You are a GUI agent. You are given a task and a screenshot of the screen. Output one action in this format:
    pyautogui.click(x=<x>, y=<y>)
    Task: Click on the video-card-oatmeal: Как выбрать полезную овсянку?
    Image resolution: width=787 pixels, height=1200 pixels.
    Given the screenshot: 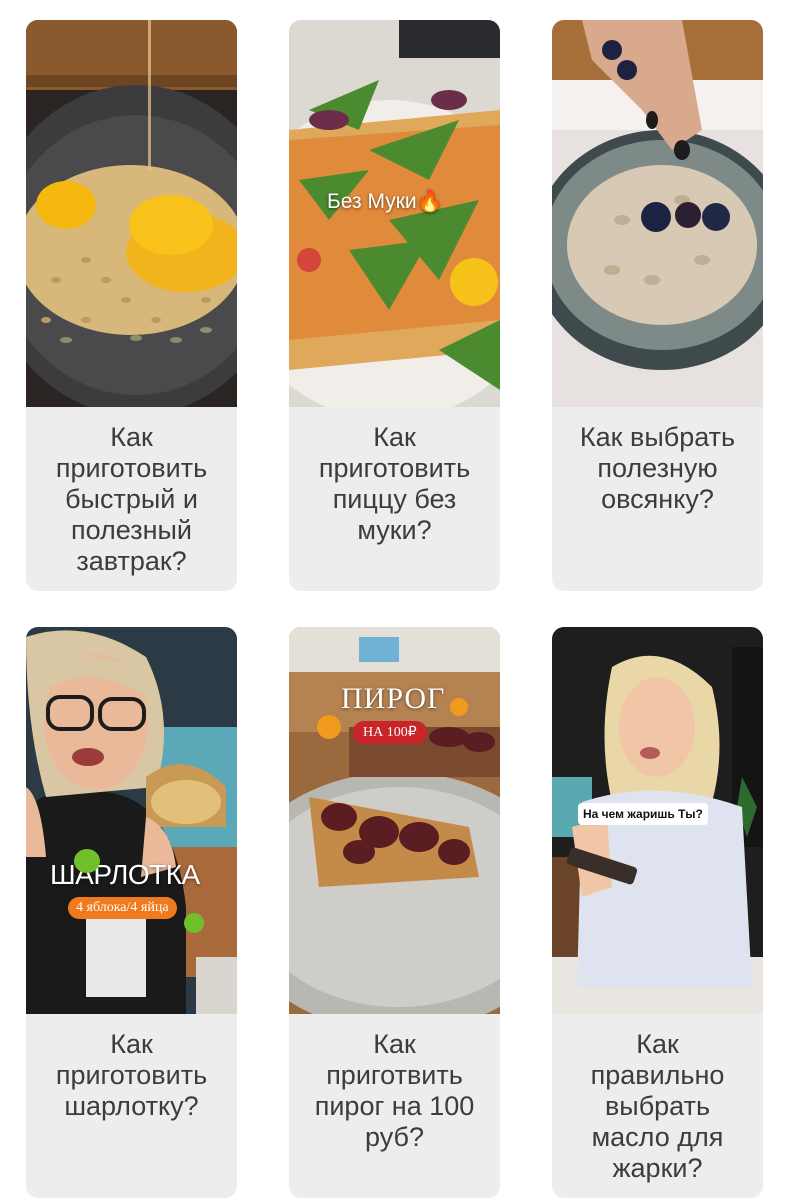 What is the action you would take?
    pyautogui.click(x=657, y=305)
    